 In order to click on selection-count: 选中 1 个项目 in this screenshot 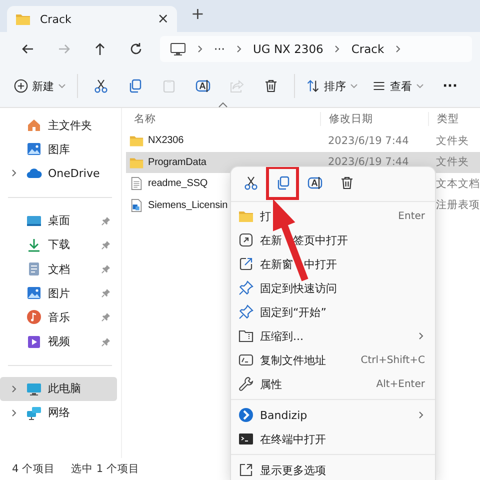, I will do `click(105, 469)`.